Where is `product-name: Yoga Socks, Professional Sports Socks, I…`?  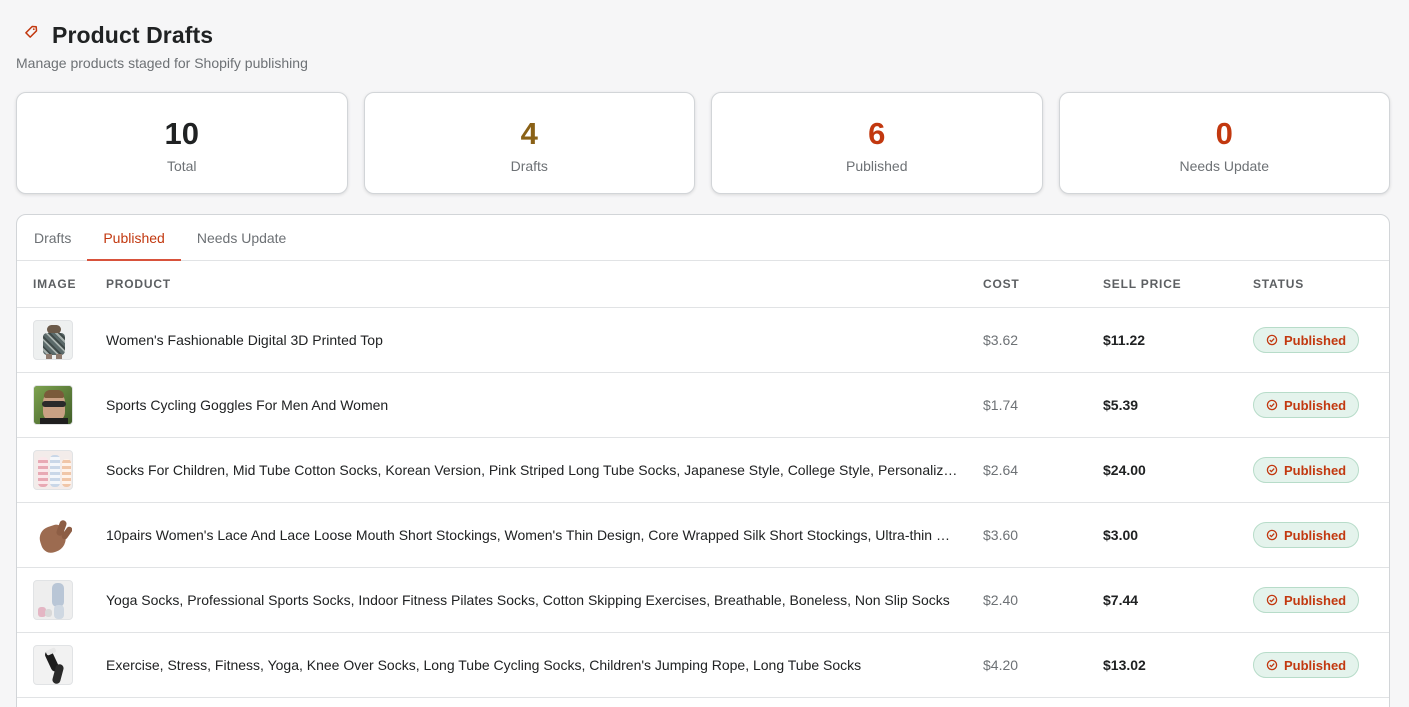 product-name: Yoga Socks, Professional Sports Socks, I… is located at coordinates (544, 600).